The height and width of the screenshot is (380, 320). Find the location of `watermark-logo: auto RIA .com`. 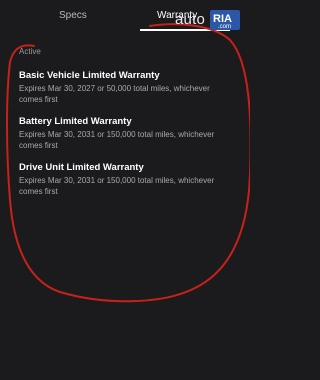

watermark-logo: auto RIA .com is located at coordinates (207, 20).